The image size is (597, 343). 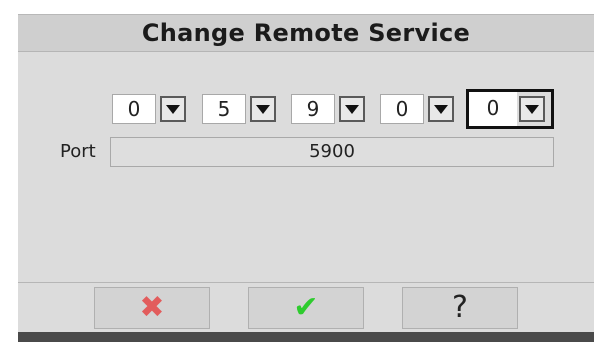 I want to click on title-bar: Change Remote Service, so click(x=306, y=33).